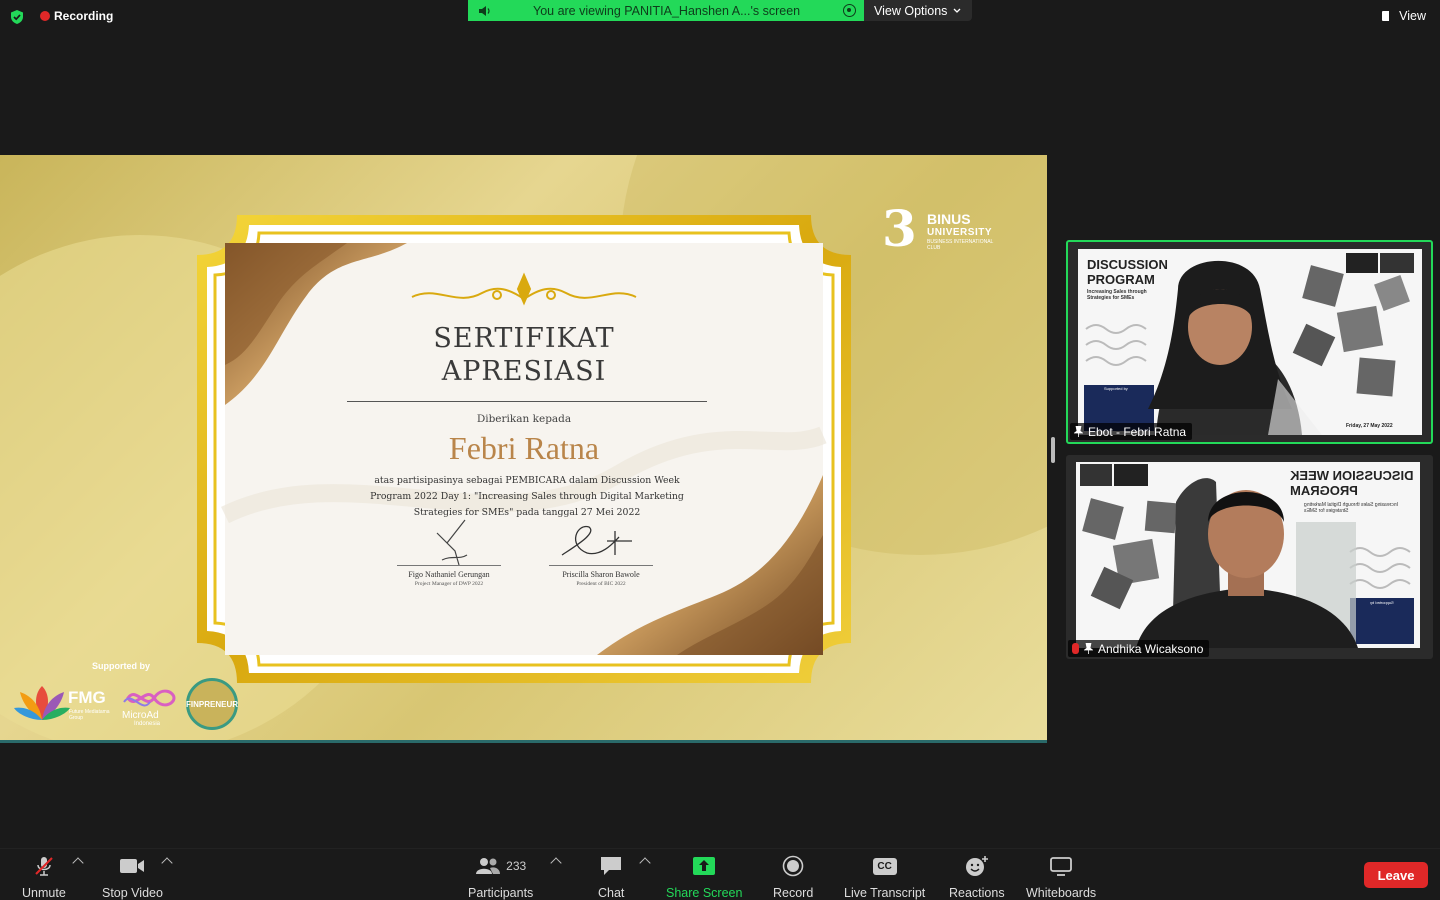  What do you see at coordinates (501, 893) in the screenshot?
I see `participants-label: Participants` at bounding box center [501, 893].